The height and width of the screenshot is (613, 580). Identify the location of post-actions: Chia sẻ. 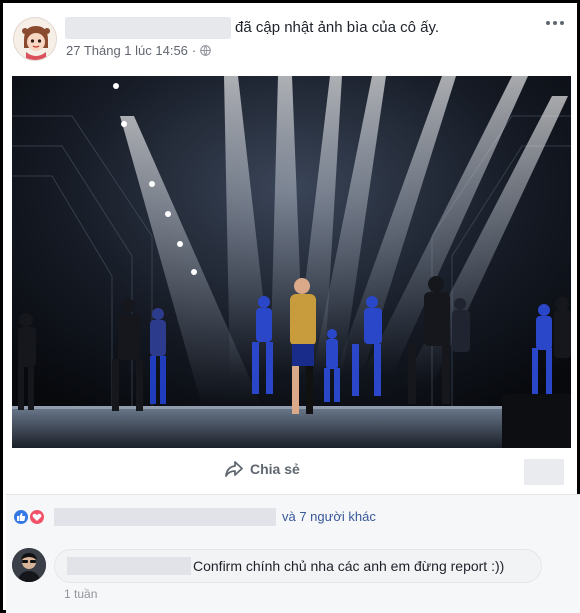
(291, 472).